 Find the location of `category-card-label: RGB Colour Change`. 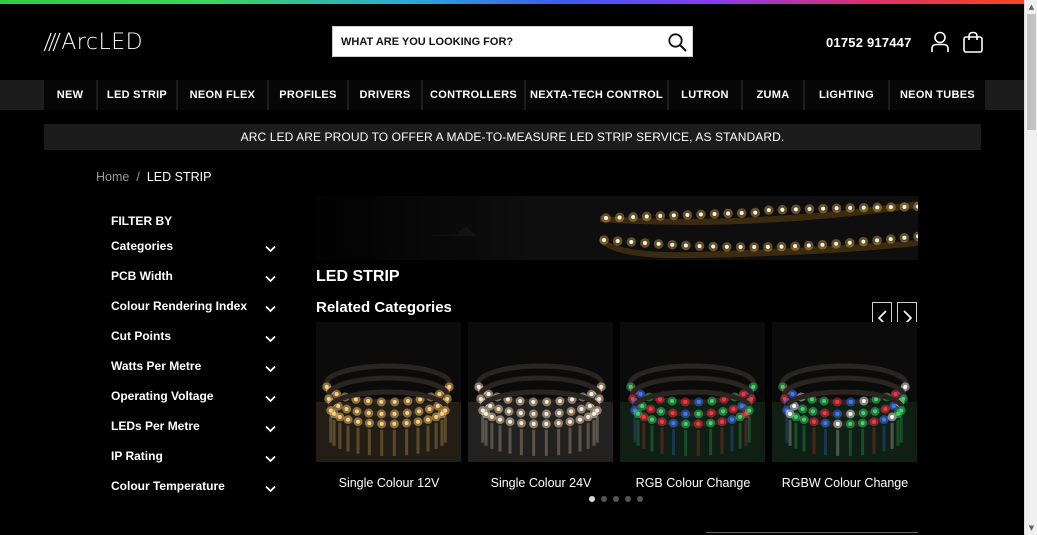

category-card-label: RGB Colour Change is located at coordinates (693, 483).